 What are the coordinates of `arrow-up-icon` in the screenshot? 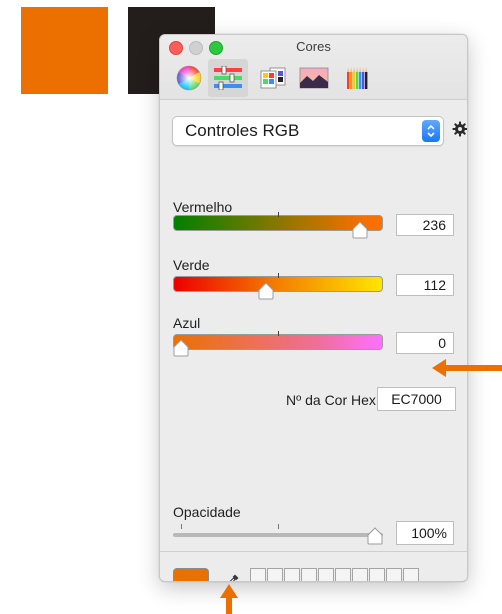 It's located at (229, 599).